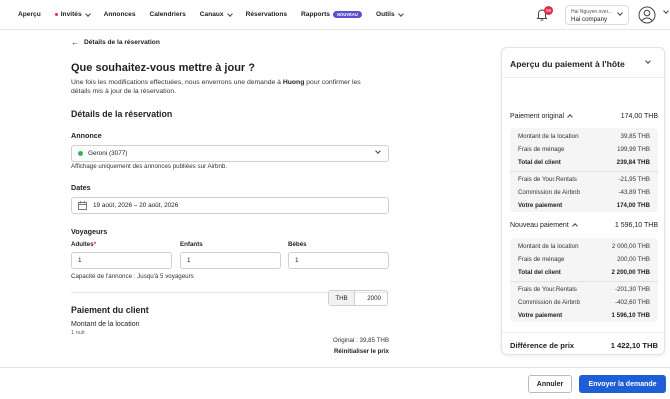  Describe the element at coordinates (315, 14) in the screenshot. I see `nav-item-label: Rapports` at that location.